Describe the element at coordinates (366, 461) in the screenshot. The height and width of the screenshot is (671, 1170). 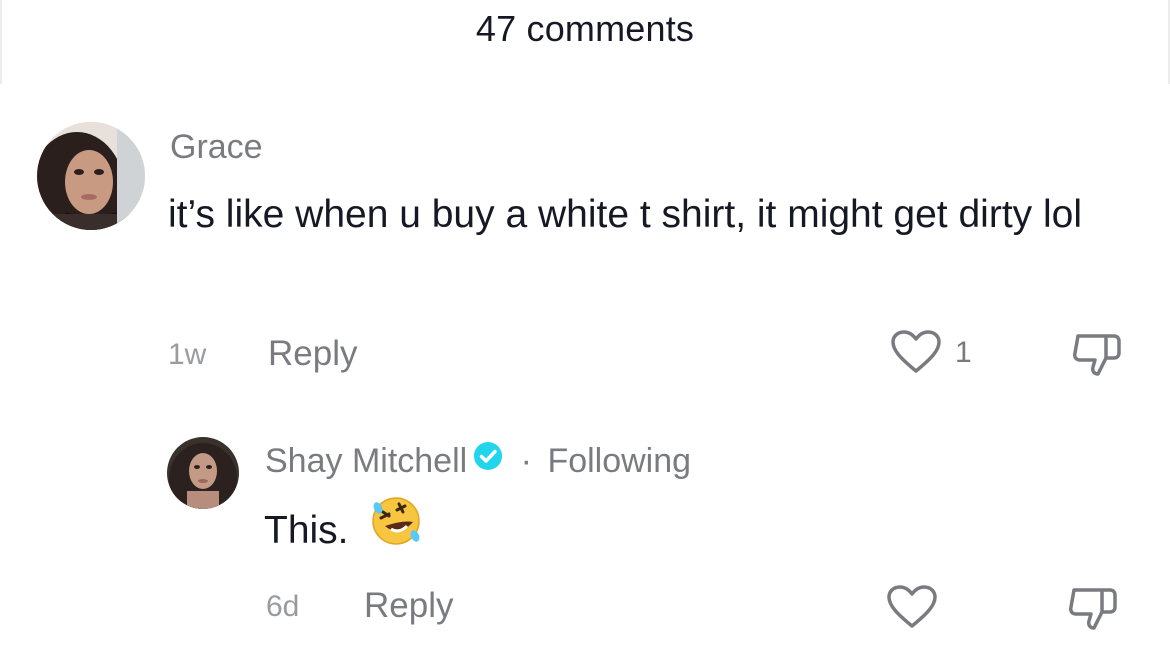
I see `reply-username: Shay Mitchell` at that location.